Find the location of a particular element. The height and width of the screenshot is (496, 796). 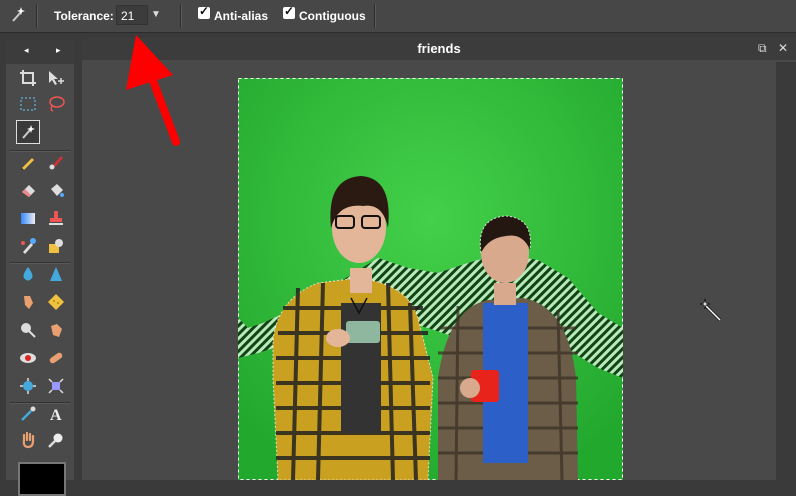

color-replace-tool-button is located at coordinates (28, 246).